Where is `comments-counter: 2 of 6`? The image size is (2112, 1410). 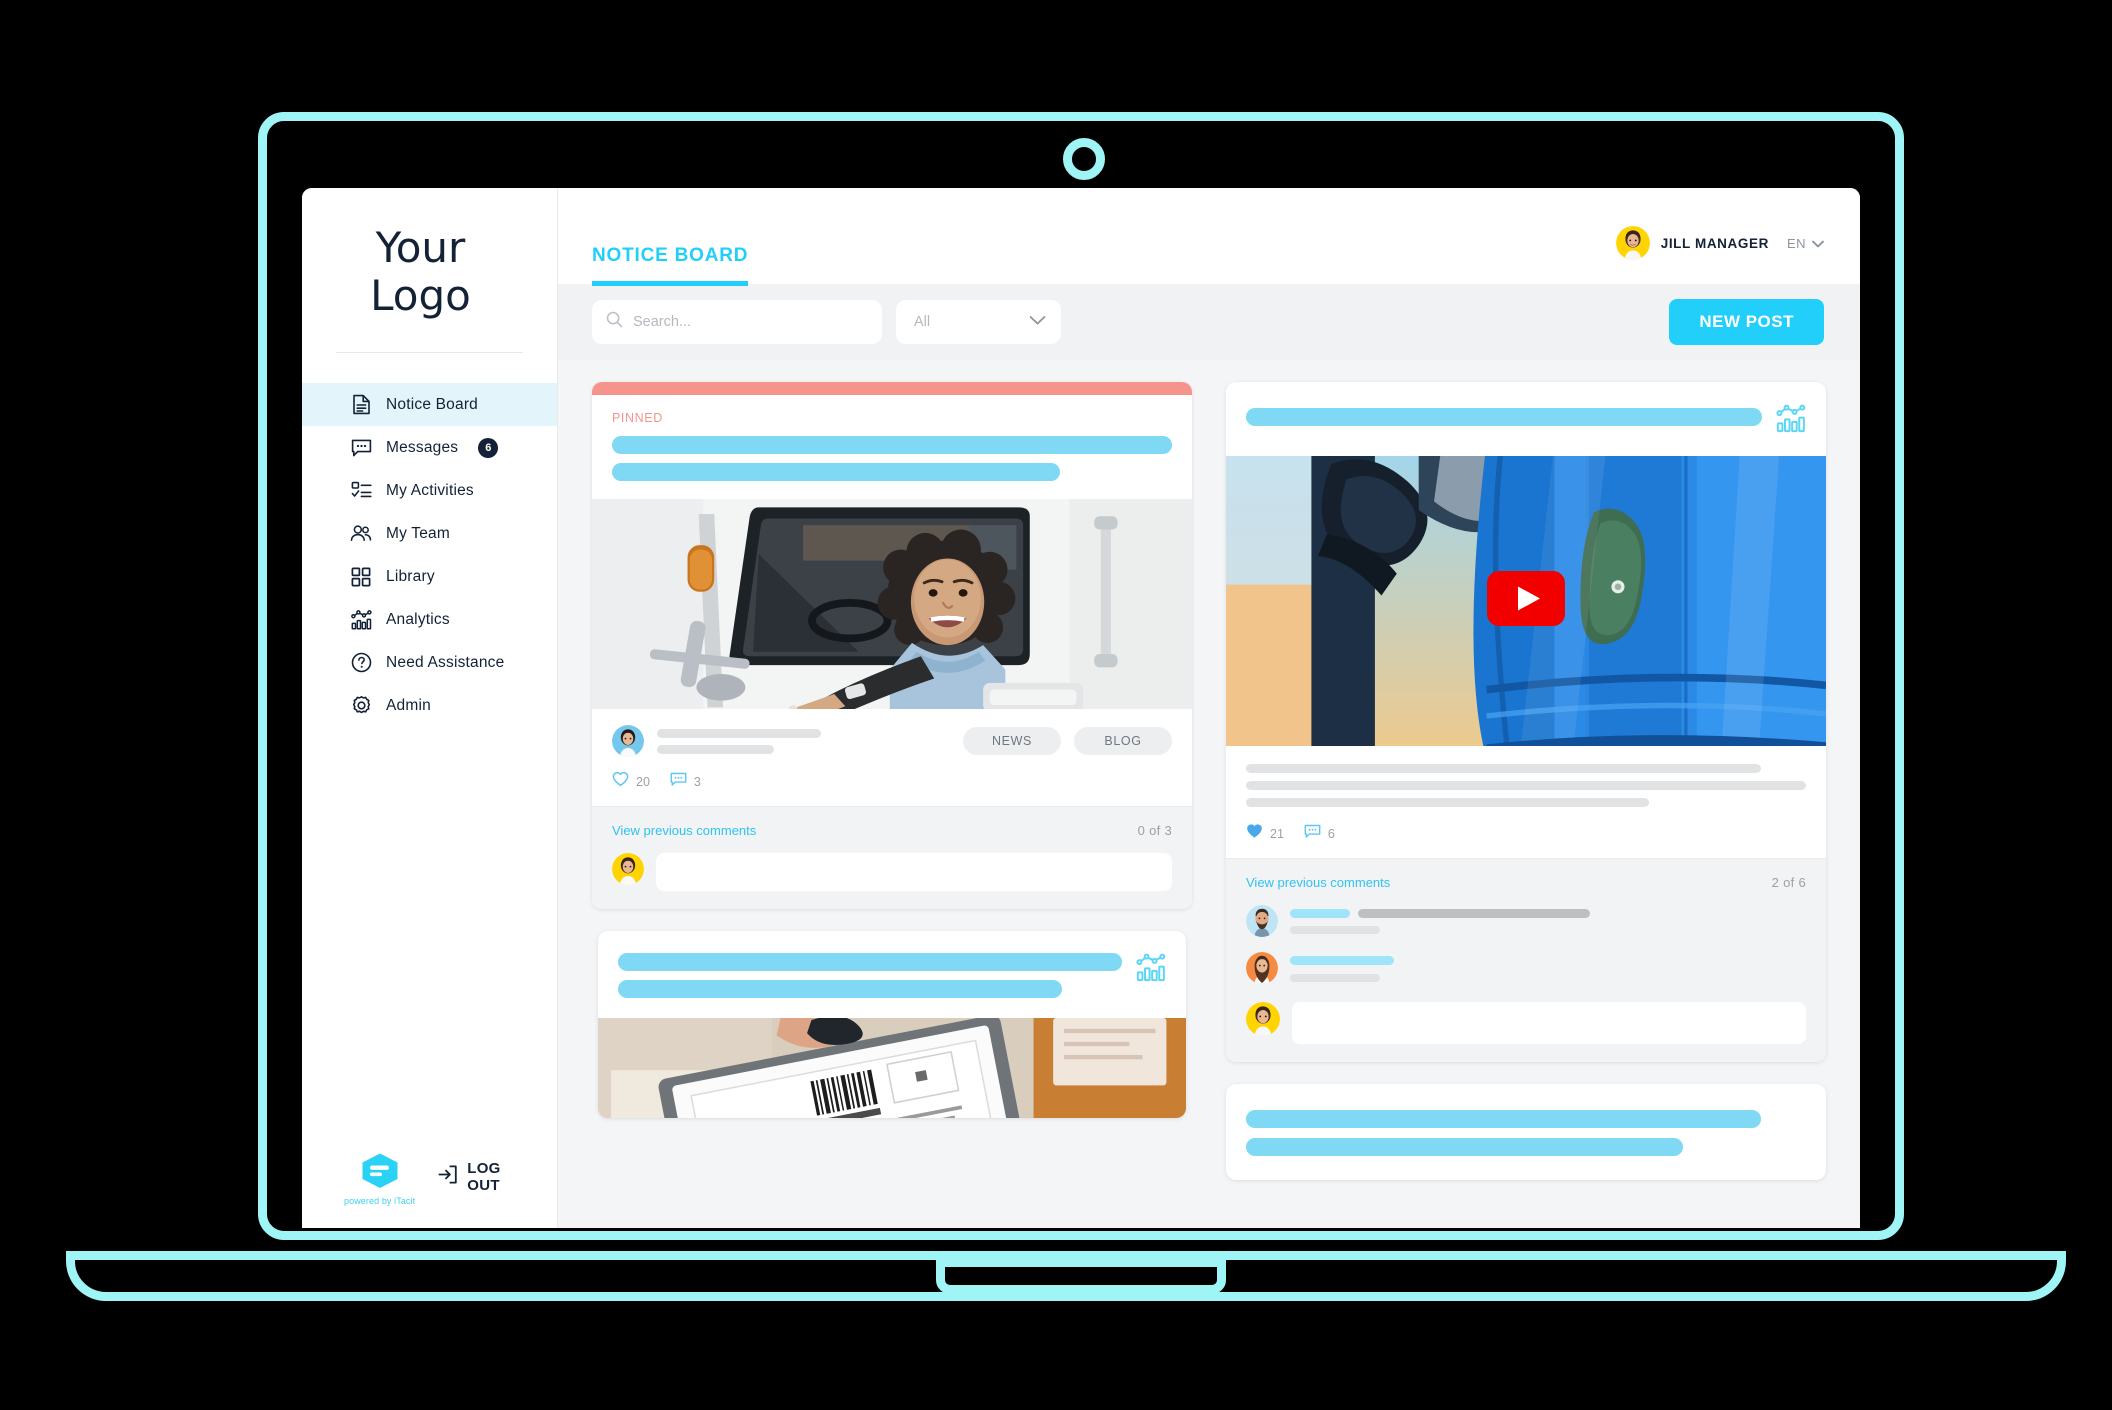
comments-counter: 2 of 6 is located at coordinates (1788, 882).